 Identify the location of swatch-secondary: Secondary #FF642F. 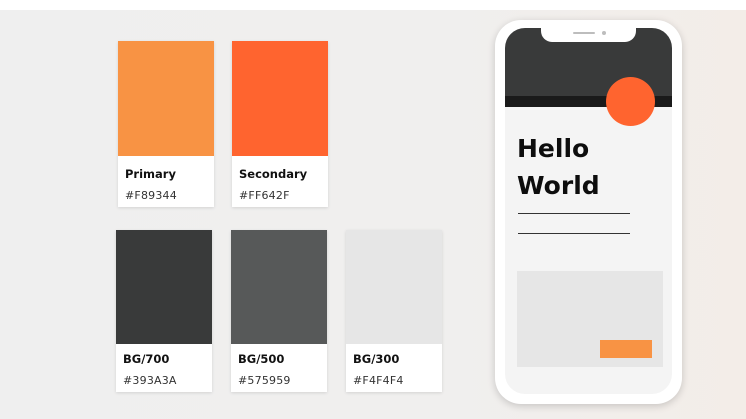
(280, 124).